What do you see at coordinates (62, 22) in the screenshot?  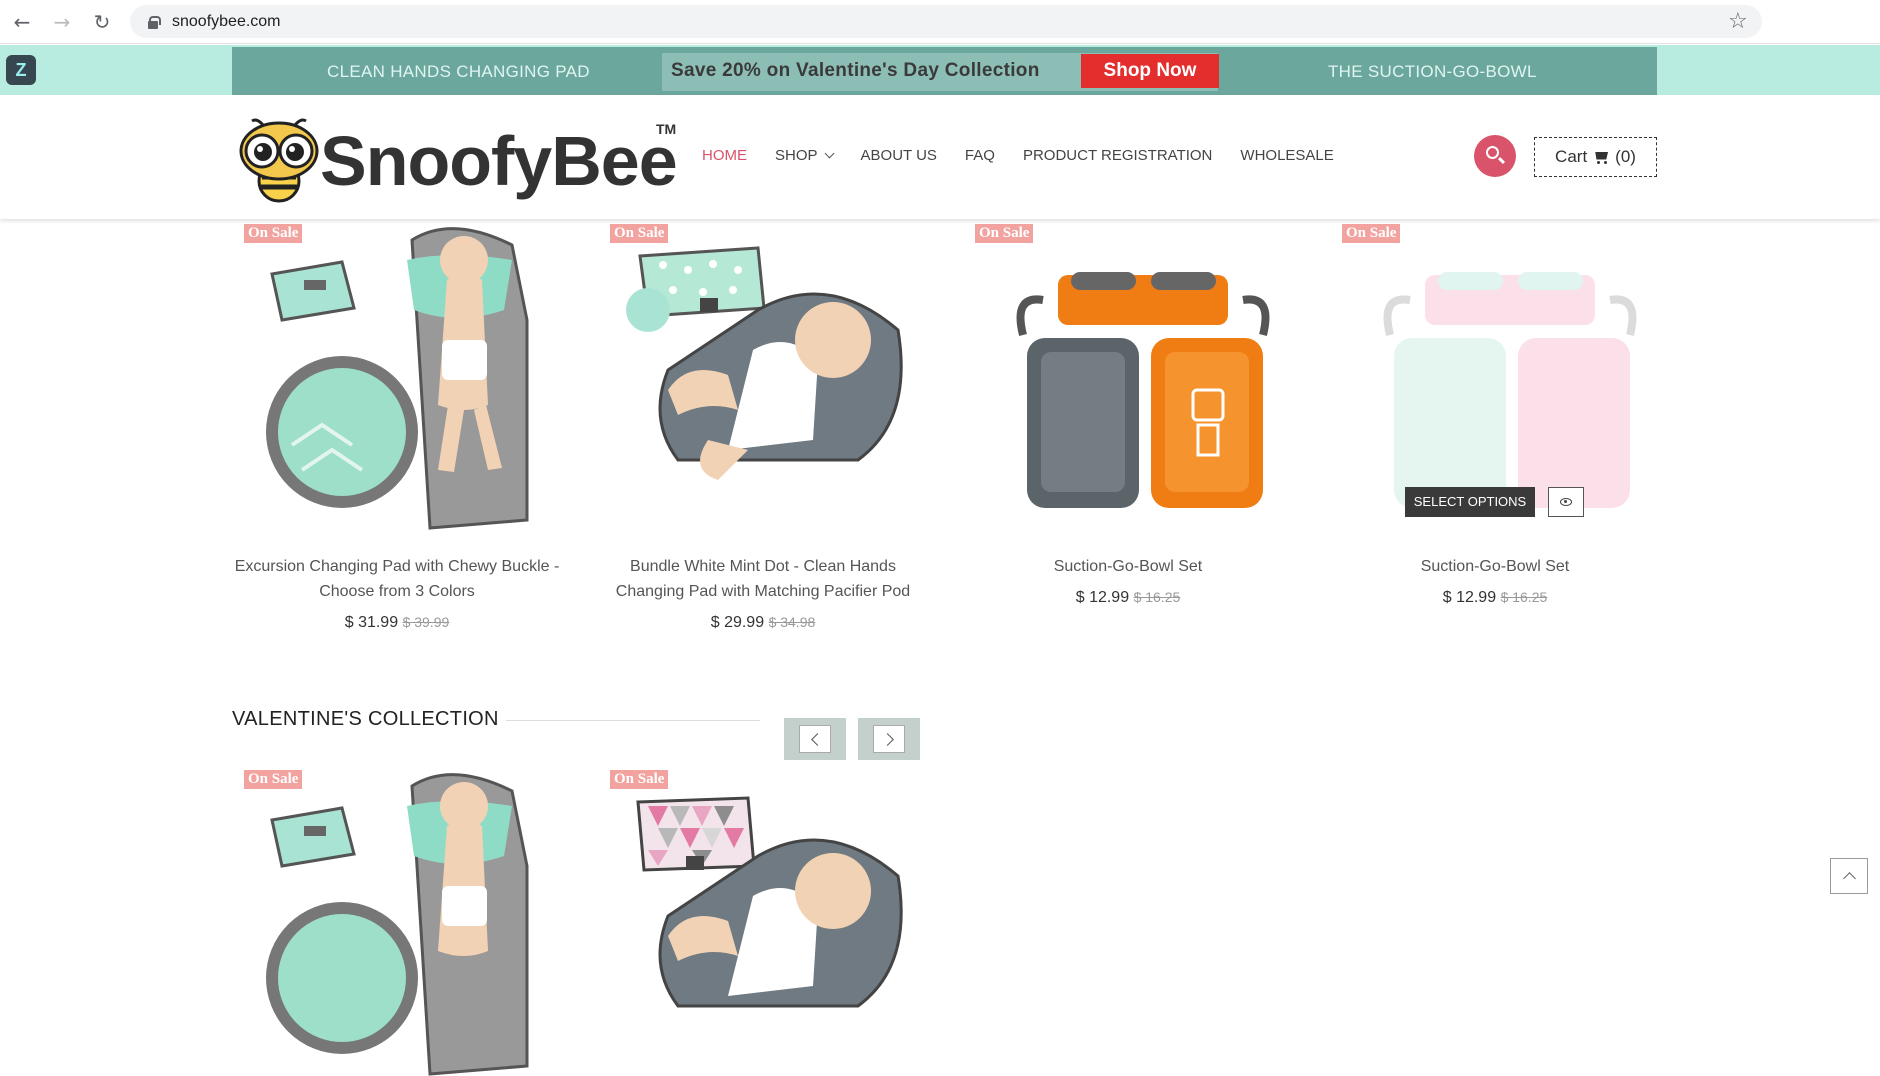 I see `forward-icon: →` at bounding box center [62, 22].